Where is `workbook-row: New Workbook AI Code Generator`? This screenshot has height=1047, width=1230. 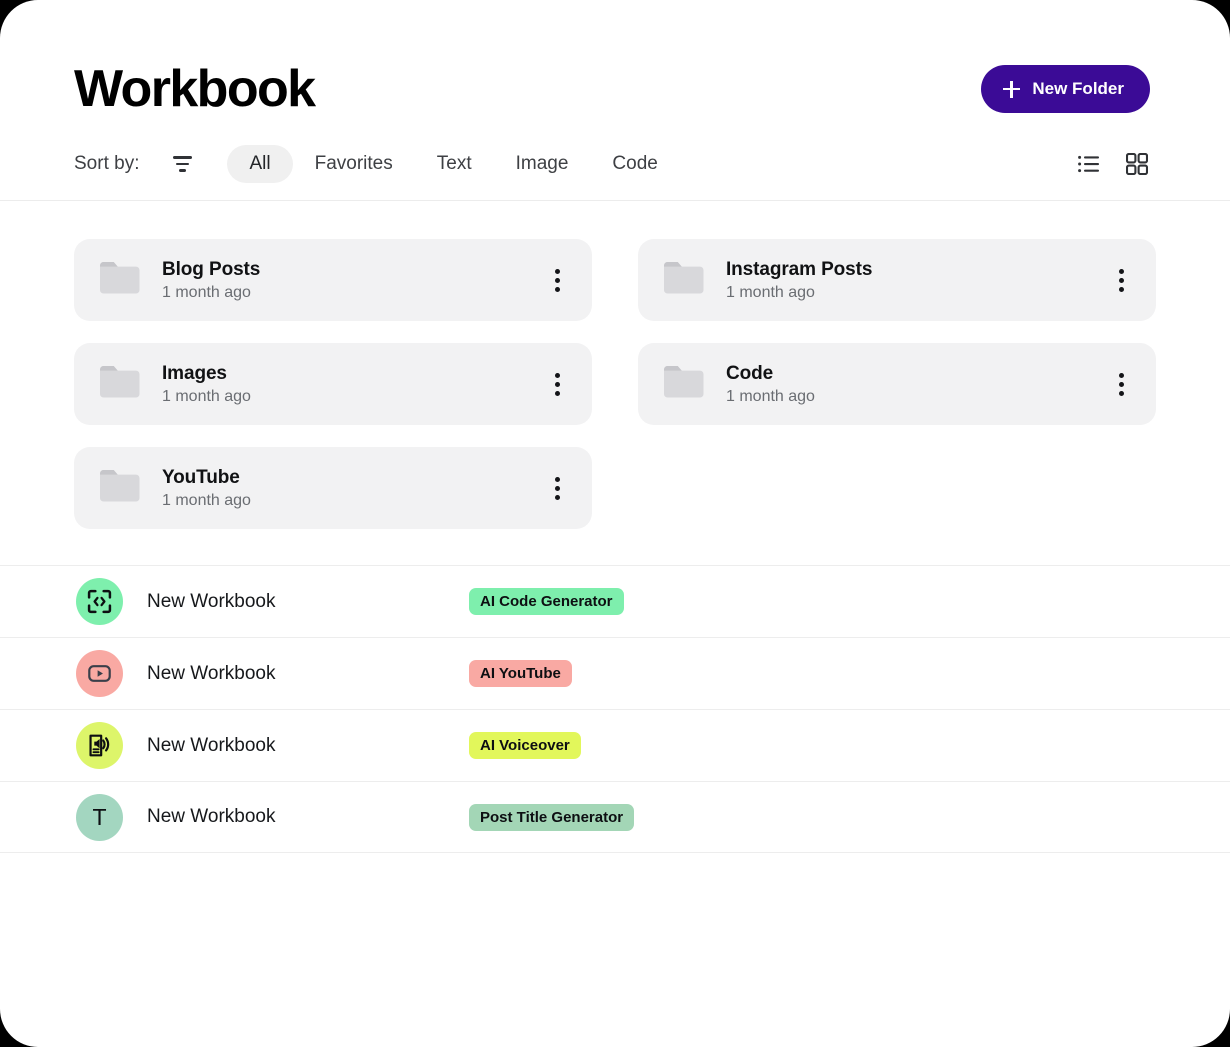 workbook-row: New Workbook AI Code Generator is located at coordinates (615, 601).